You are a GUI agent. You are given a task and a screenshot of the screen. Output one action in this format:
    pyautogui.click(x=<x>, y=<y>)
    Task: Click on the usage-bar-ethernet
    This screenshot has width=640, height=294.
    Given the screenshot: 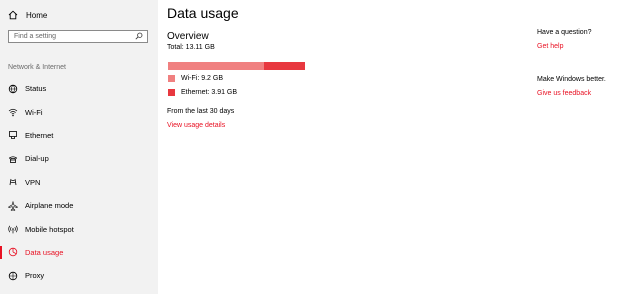 What is the action you would take?
    pyautogui.click(x=284, y=66)
    